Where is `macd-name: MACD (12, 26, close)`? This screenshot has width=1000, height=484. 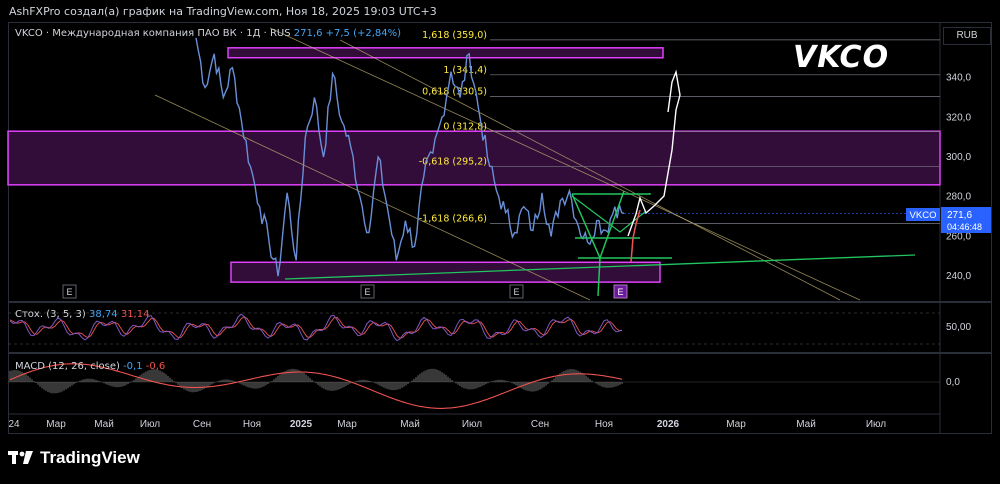 macd-name: MACD (12, 26, close) is located at coordinates (67, 366).